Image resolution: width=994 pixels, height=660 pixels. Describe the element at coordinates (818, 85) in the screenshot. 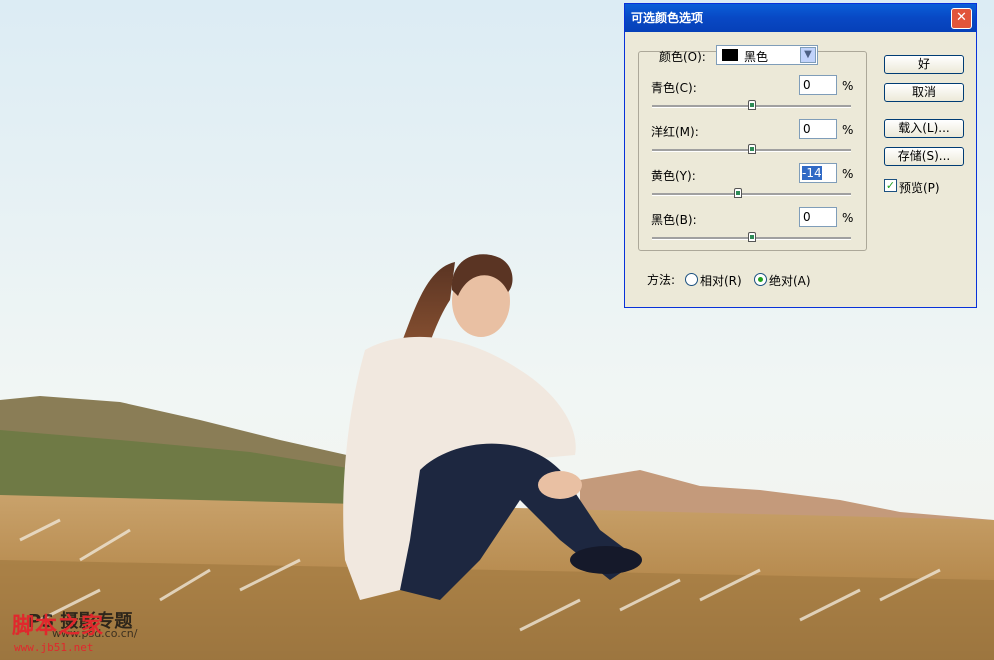

I see `cyan-input: 0` at that location.